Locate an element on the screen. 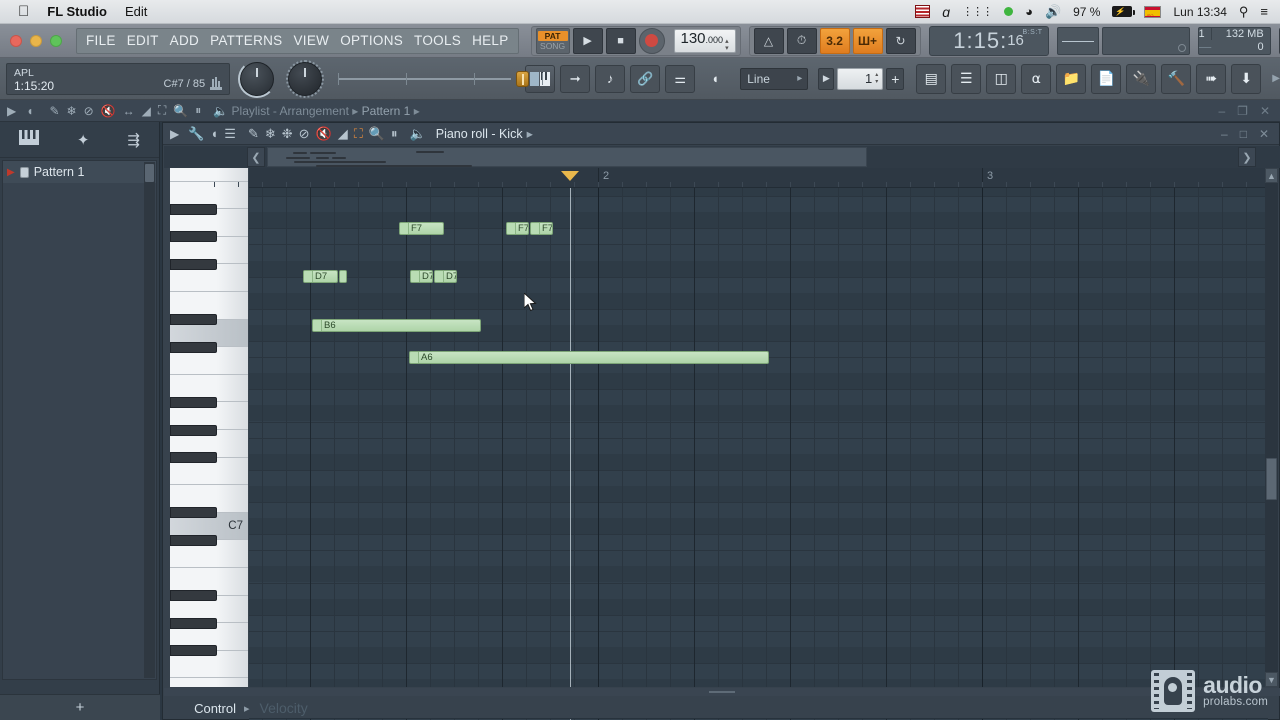 The height and width of the screenshot is (720, 1280). piano-roll-icon is located at coordinates (540, 78).